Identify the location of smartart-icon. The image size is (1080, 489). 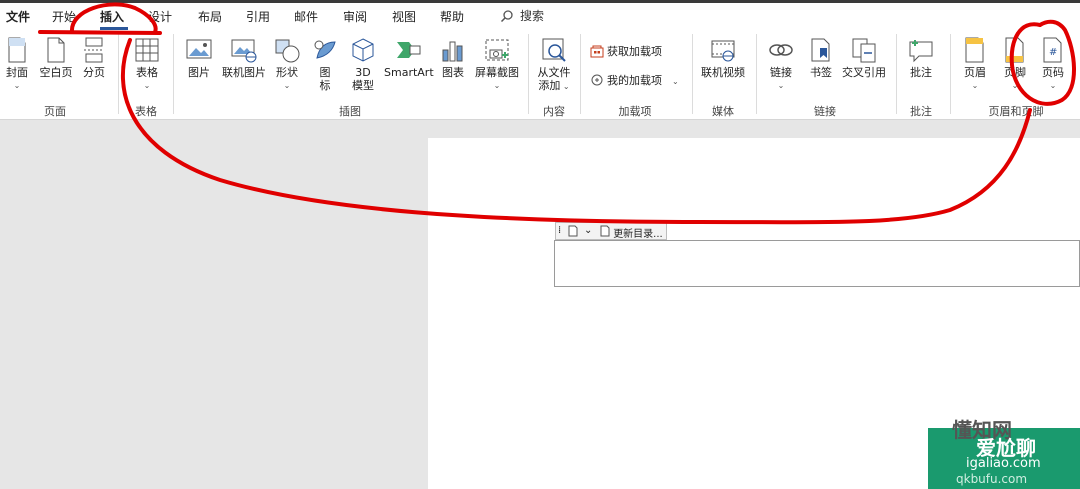
(409, 50).